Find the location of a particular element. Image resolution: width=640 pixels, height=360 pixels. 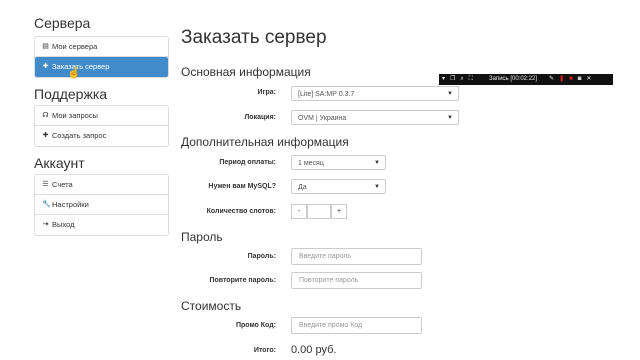

mysql-label: Нужен вам MySQL? is located at coordinates (242, 186).